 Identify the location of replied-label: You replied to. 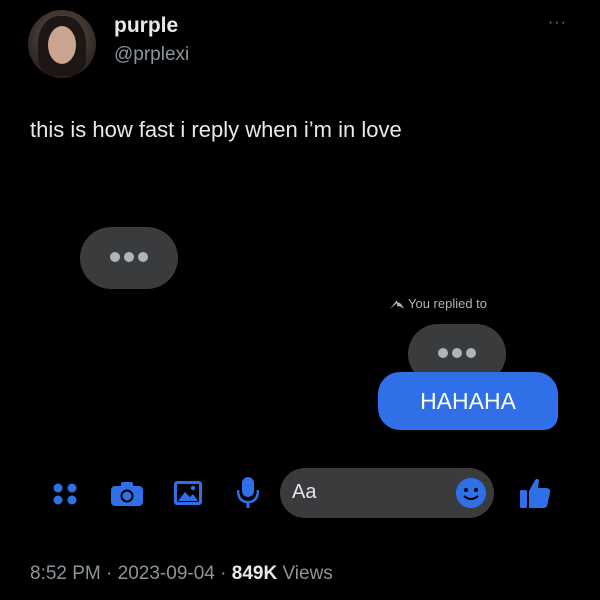
(448, 303).